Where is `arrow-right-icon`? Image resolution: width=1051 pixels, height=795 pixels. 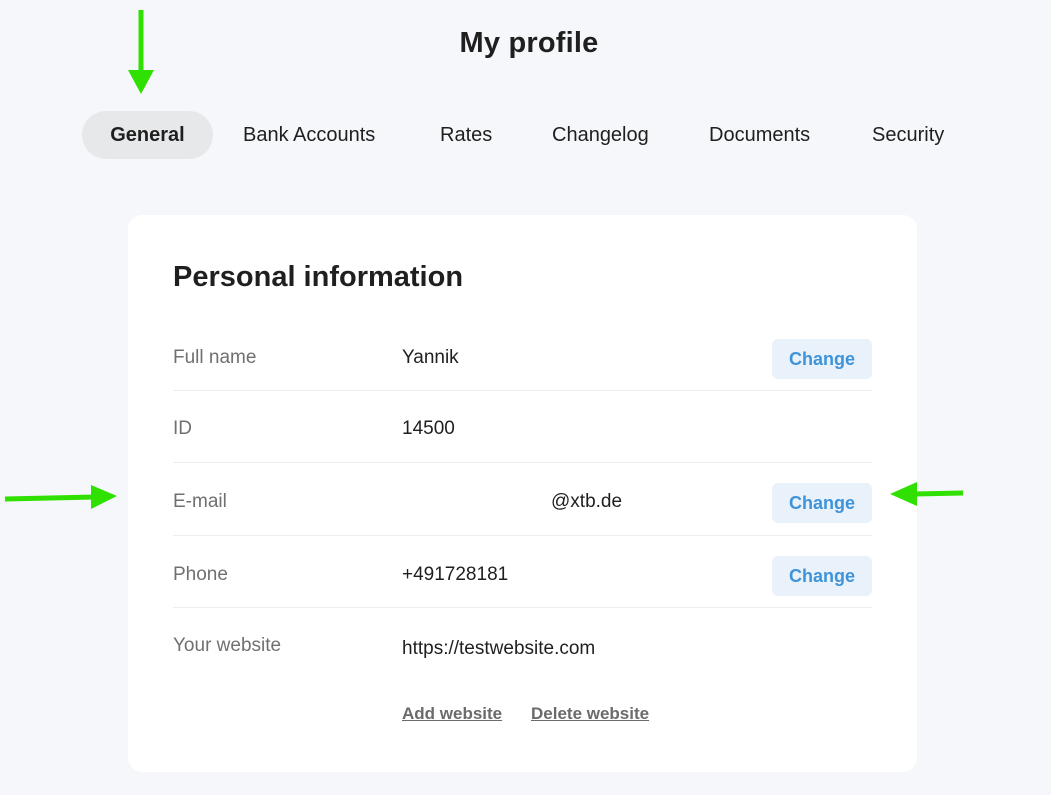
arrow-right-icon is located at coordinates (60, 497).